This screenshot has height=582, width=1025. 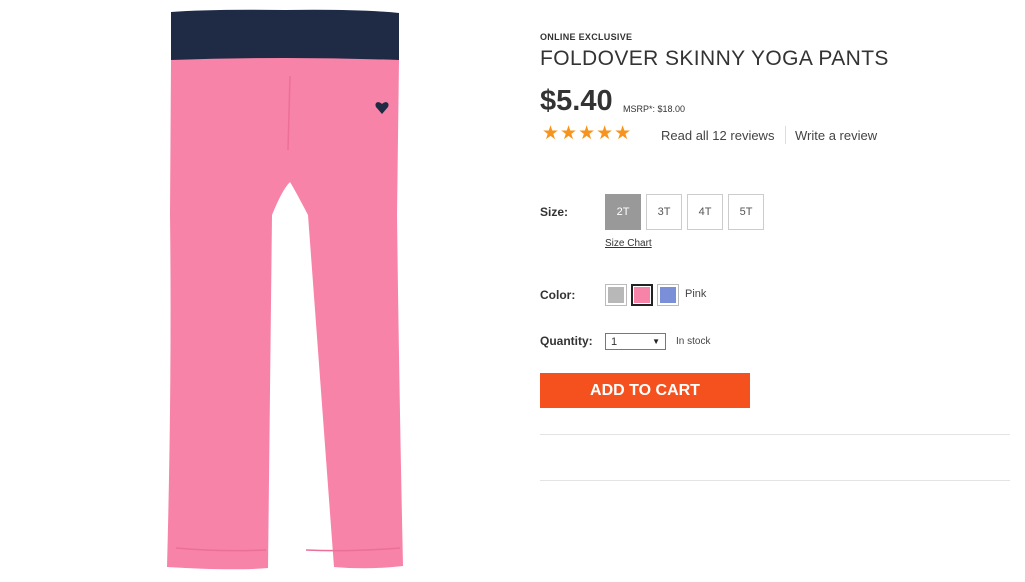 I want to click on color-label: Color:, so click(x=558, y=295).